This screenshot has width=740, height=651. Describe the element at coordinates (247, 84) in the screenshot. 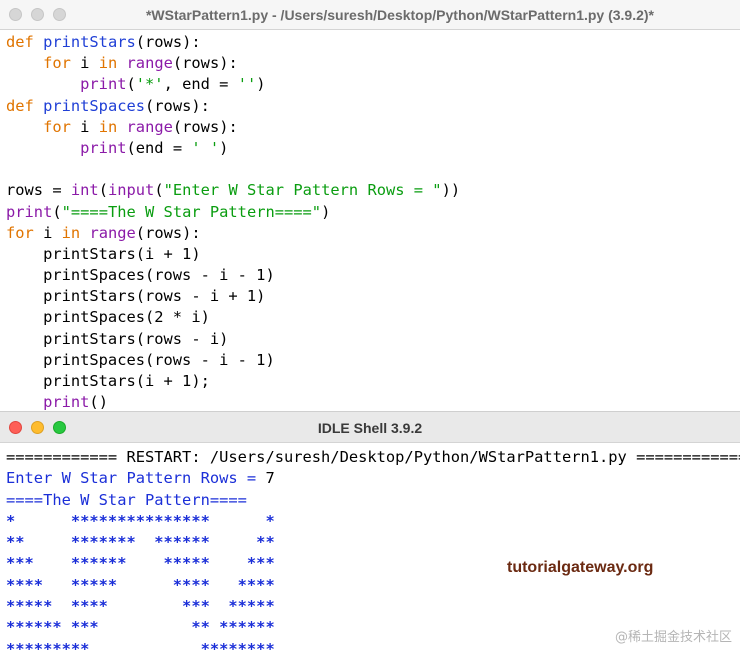

I see `code-token: ''` at that location.